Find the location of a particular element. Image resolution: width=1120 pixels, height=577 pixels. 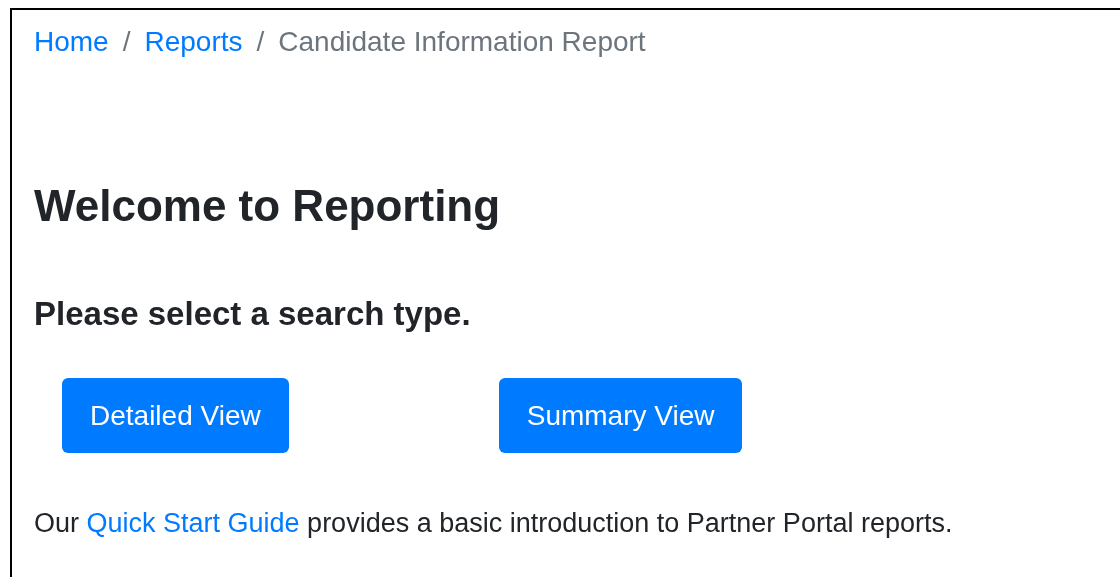

breadcrumb-link: Home is located at coordinates (71, 42).